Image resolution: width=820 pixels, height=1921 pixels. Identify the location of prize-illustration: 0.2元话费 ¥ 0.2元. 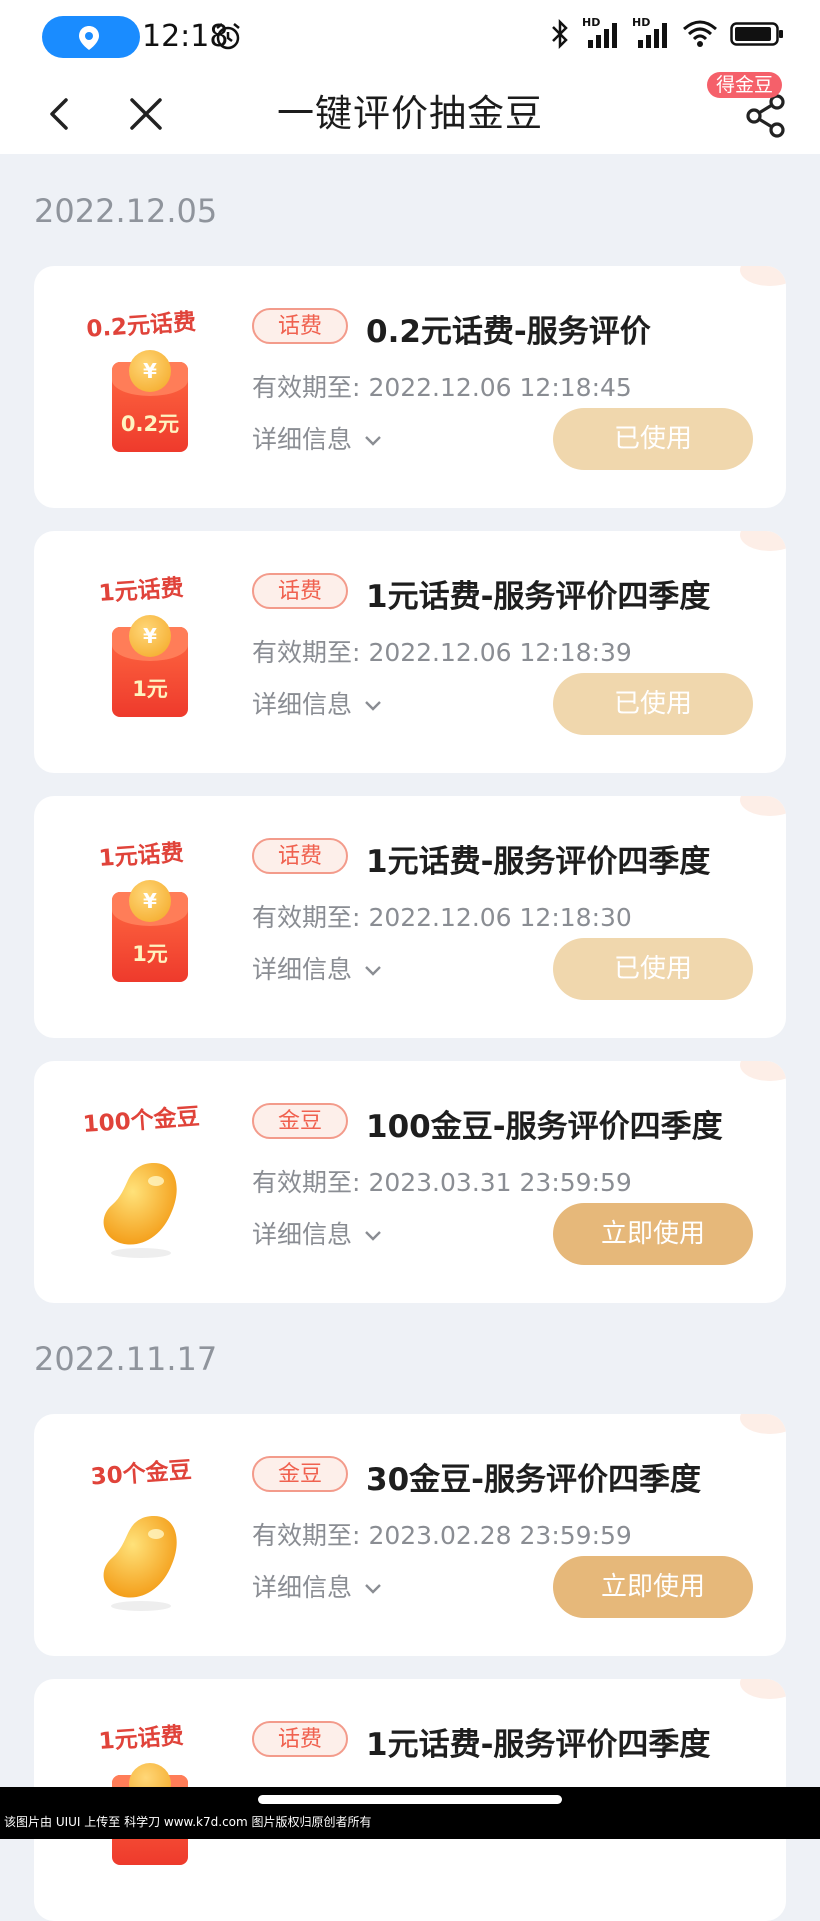
(141, 391).